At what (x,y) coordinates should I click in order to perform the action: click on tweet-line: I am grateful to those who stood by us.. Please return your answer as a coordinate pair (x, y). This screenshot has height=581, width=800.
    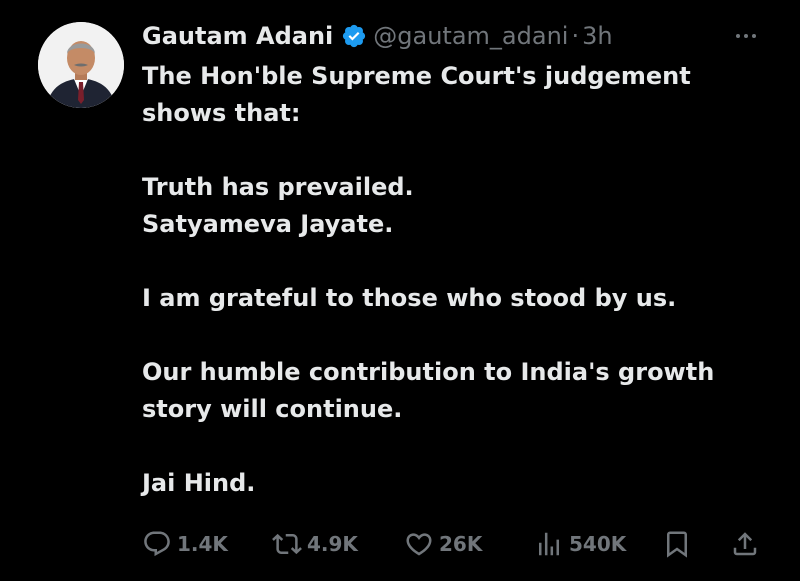
    Looking at the image, I should click on (409, 298).